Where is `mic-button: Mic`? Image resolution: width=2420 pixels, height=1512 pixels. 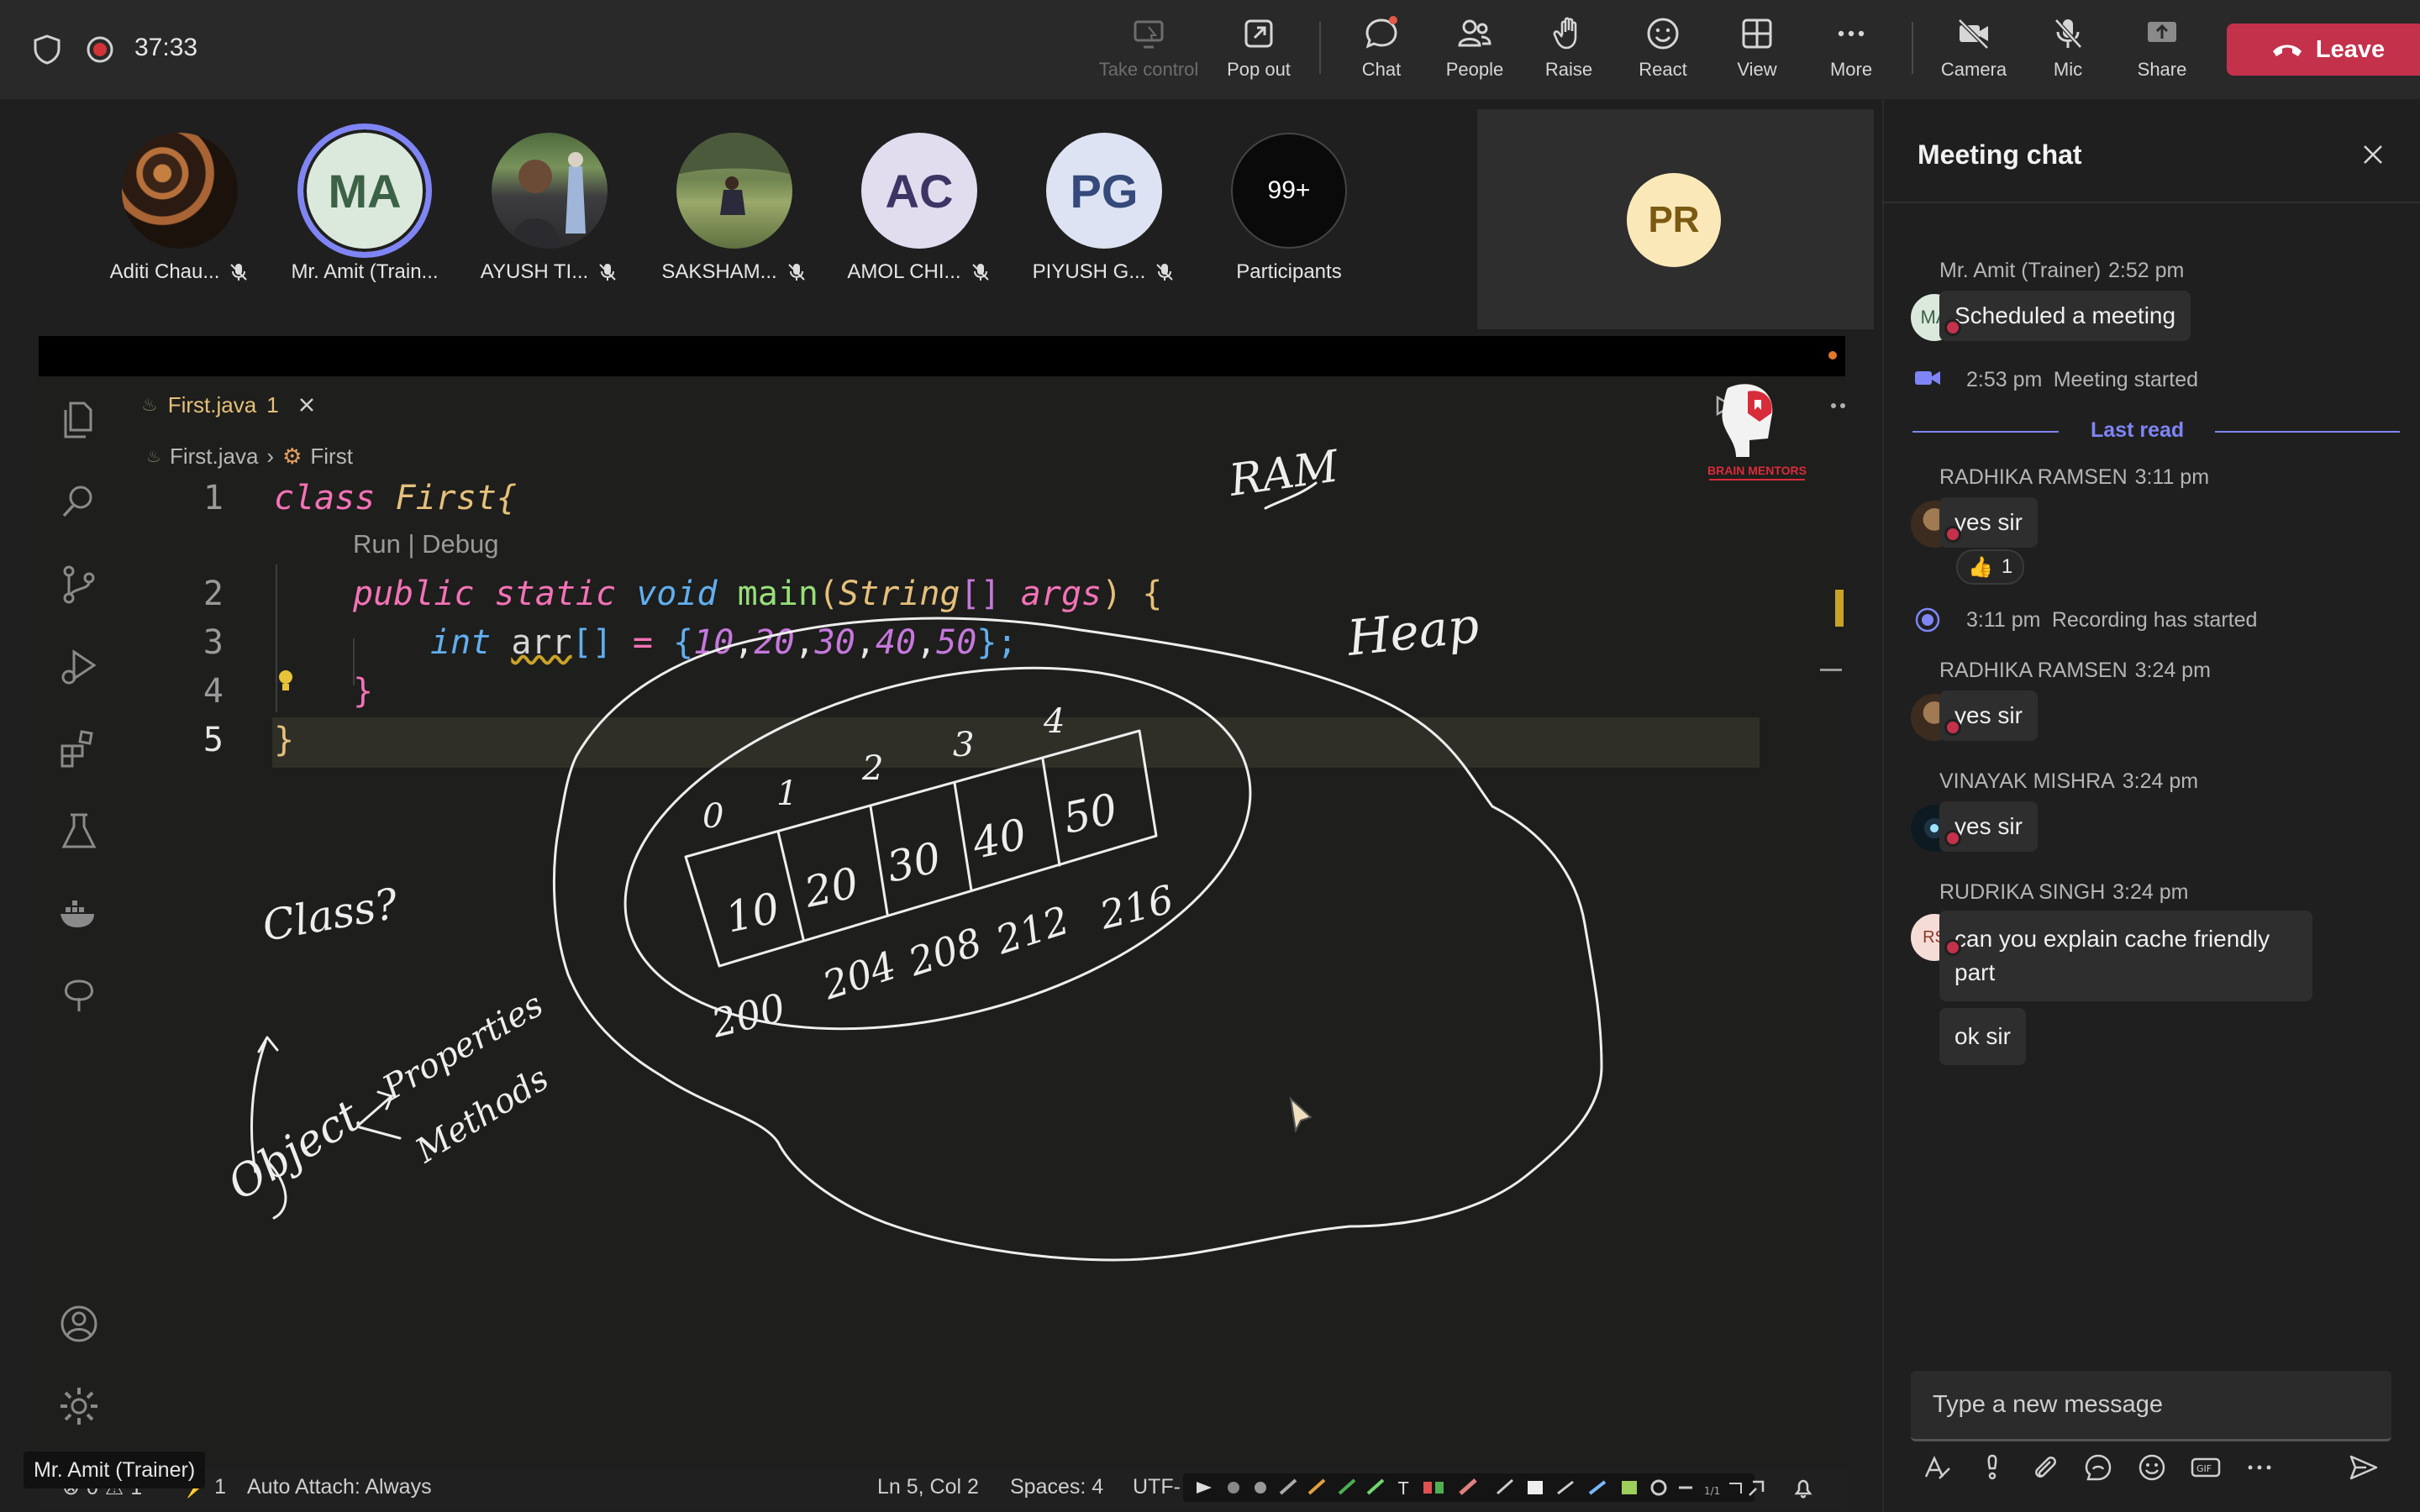 mic-button: Mic is located at coordinates (2068, 53).